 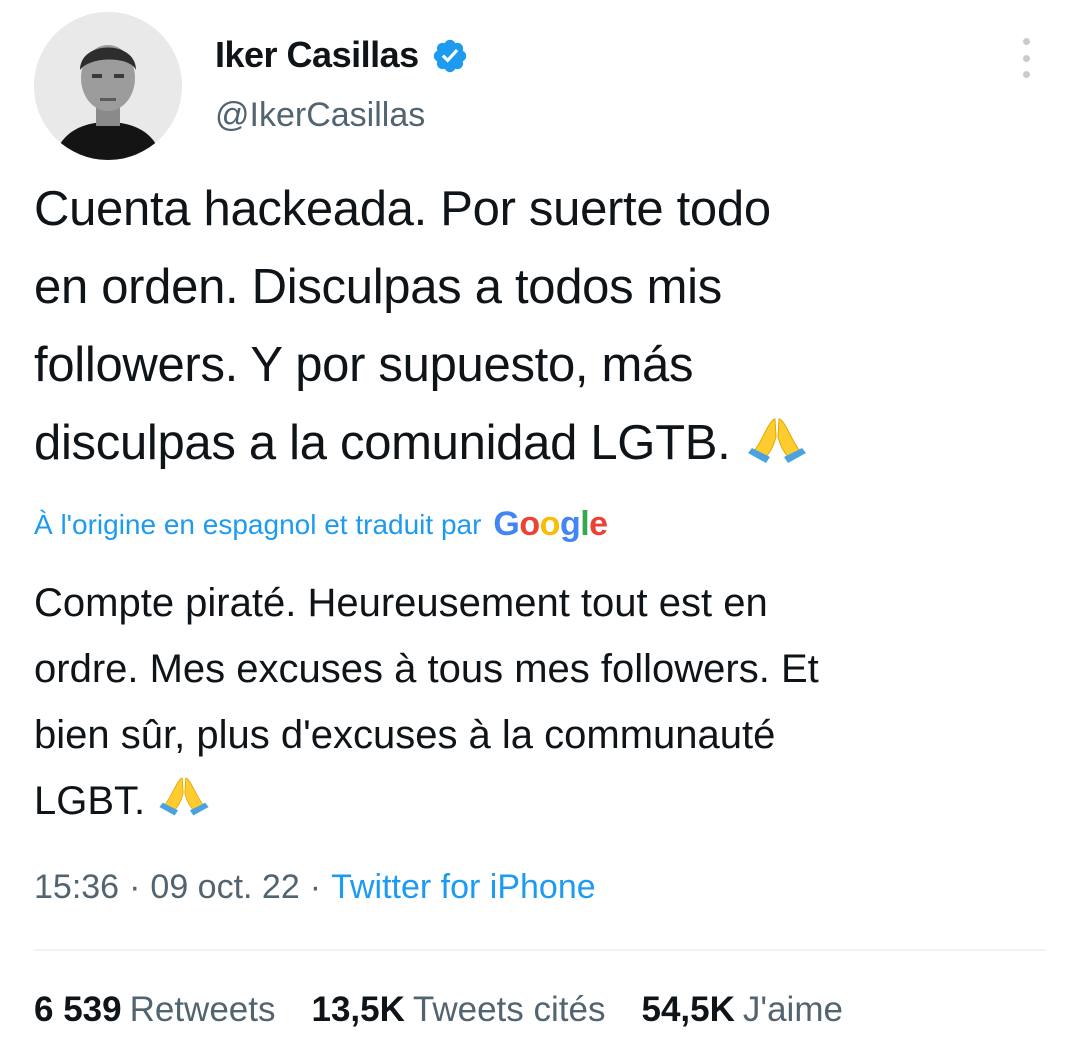 What do you see at coordinates (358, 1009) in the screenshot?
I see `quote-tweets-count: 13,5K` at bounding box center [358, 1009].